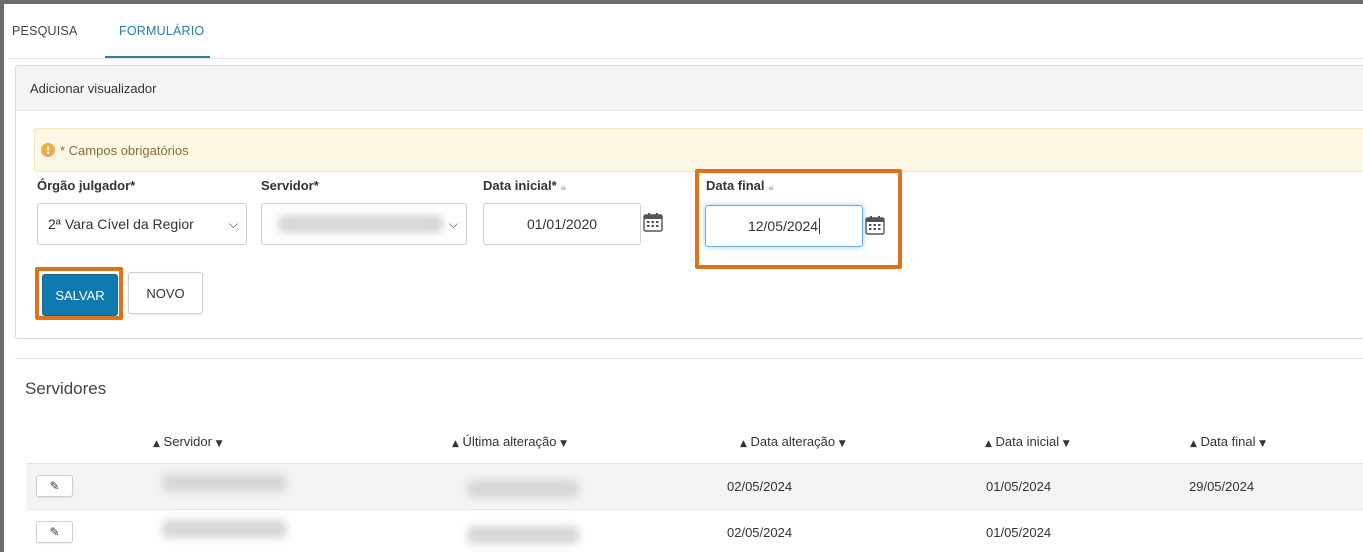  I want to click on lock-icon: 🔒︎, so click(563, 187).